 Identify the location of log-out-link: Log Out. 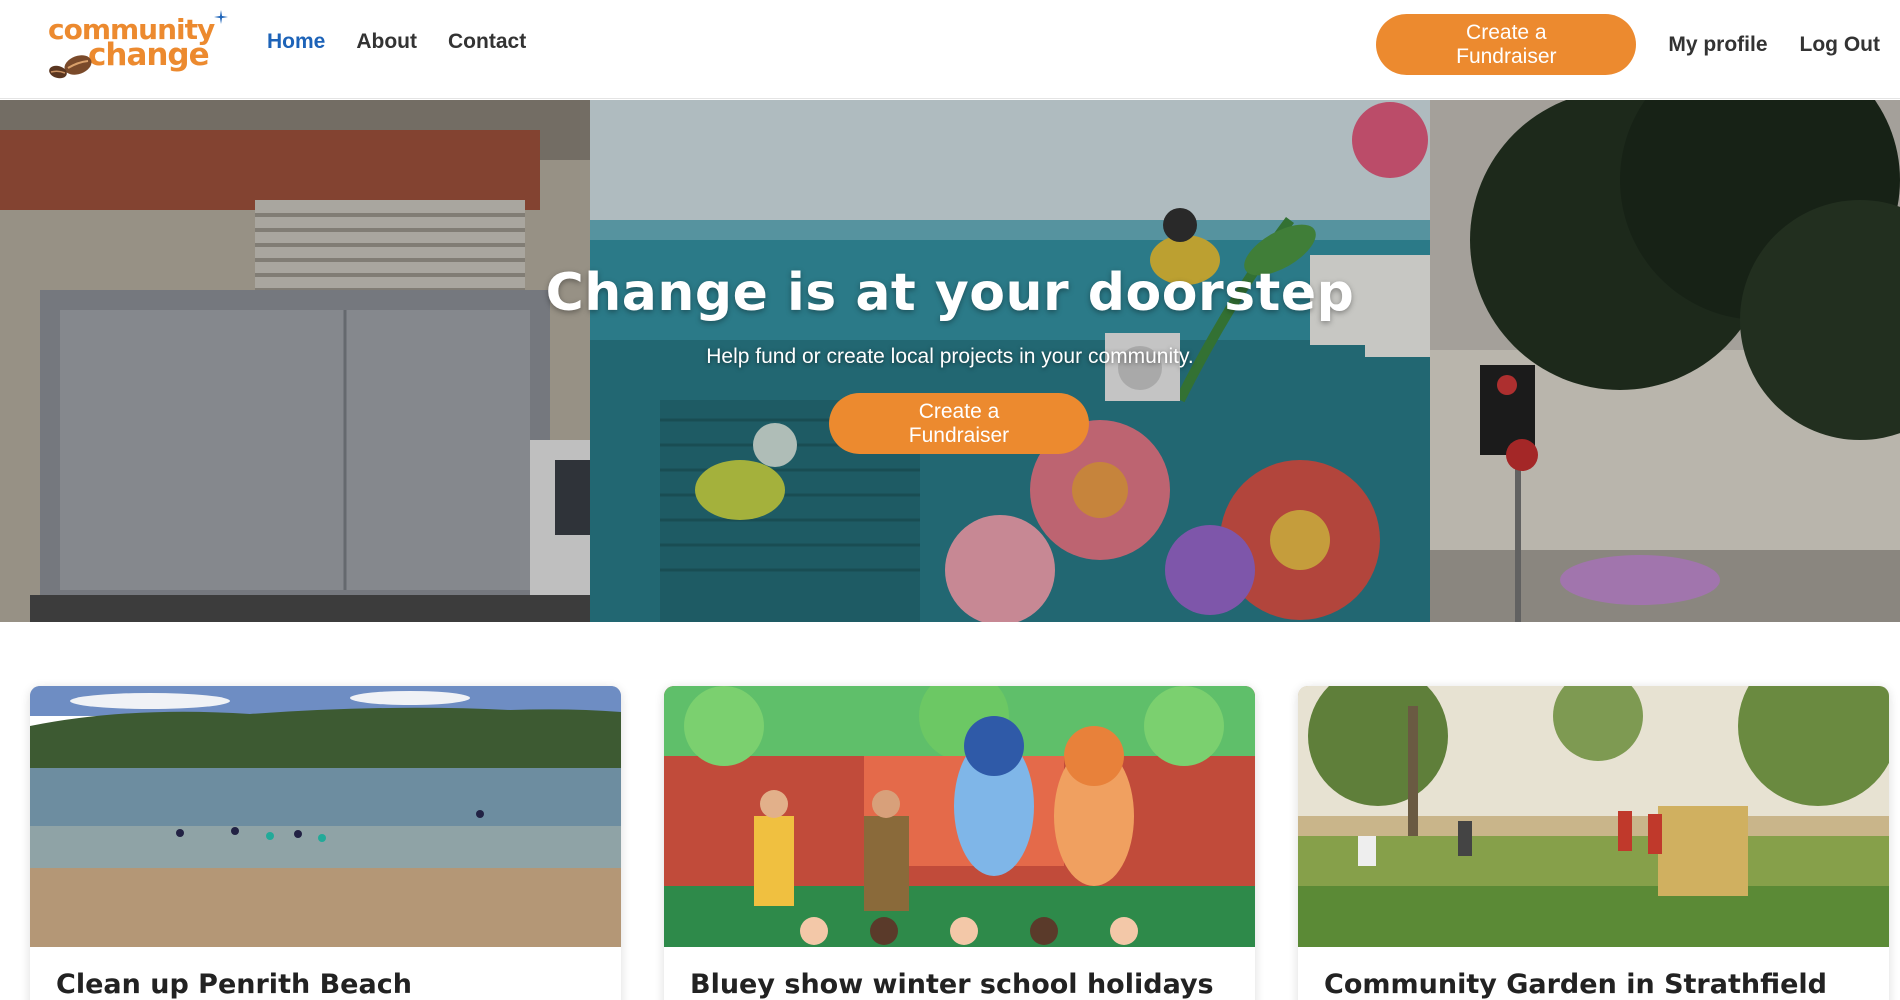
(1840, 45).